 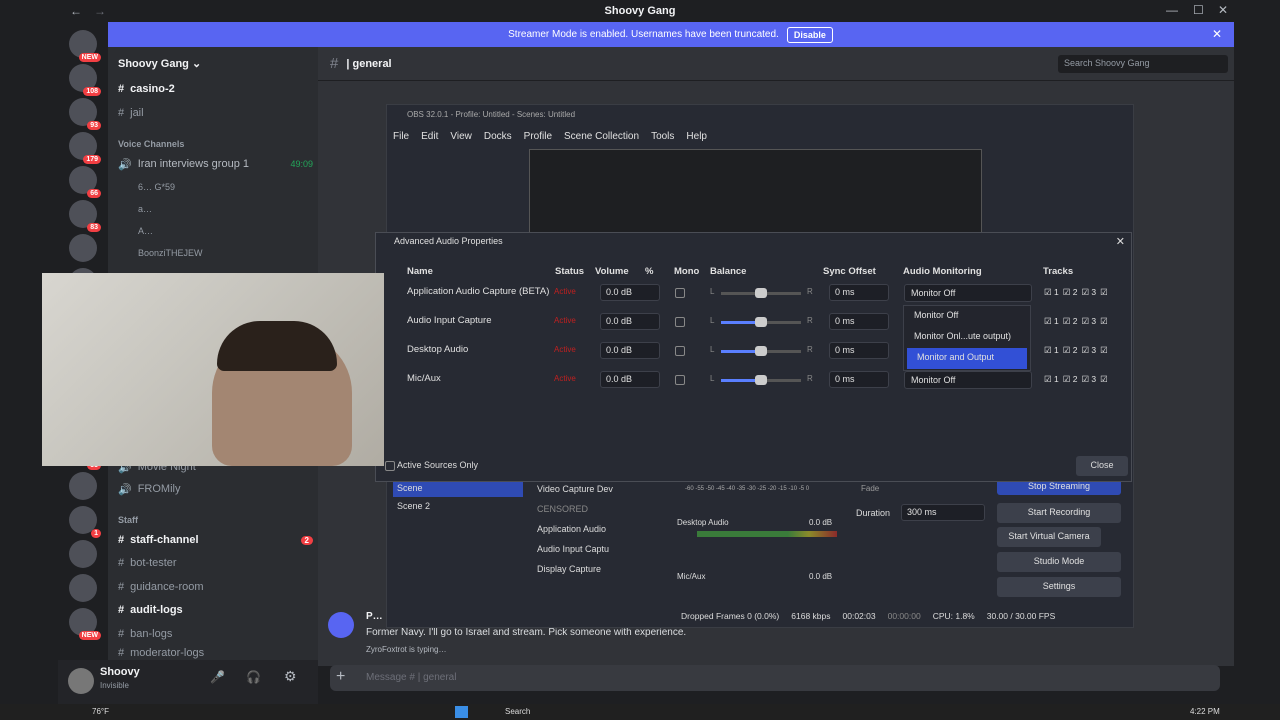 What do you see at coordinates (1205, 711) in the screenshot?
I see `clock: 4:22 PM` at bounding box center [1205, 711].